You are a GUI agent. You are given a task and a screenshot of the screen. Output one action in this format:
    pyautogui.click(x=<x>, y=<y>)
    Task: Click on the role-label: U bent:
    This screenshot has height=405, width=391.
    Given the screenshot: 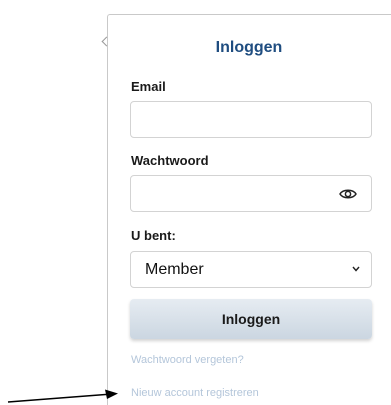 What is the action you would take?
    pyautogui.click(x=153, y=235)
    